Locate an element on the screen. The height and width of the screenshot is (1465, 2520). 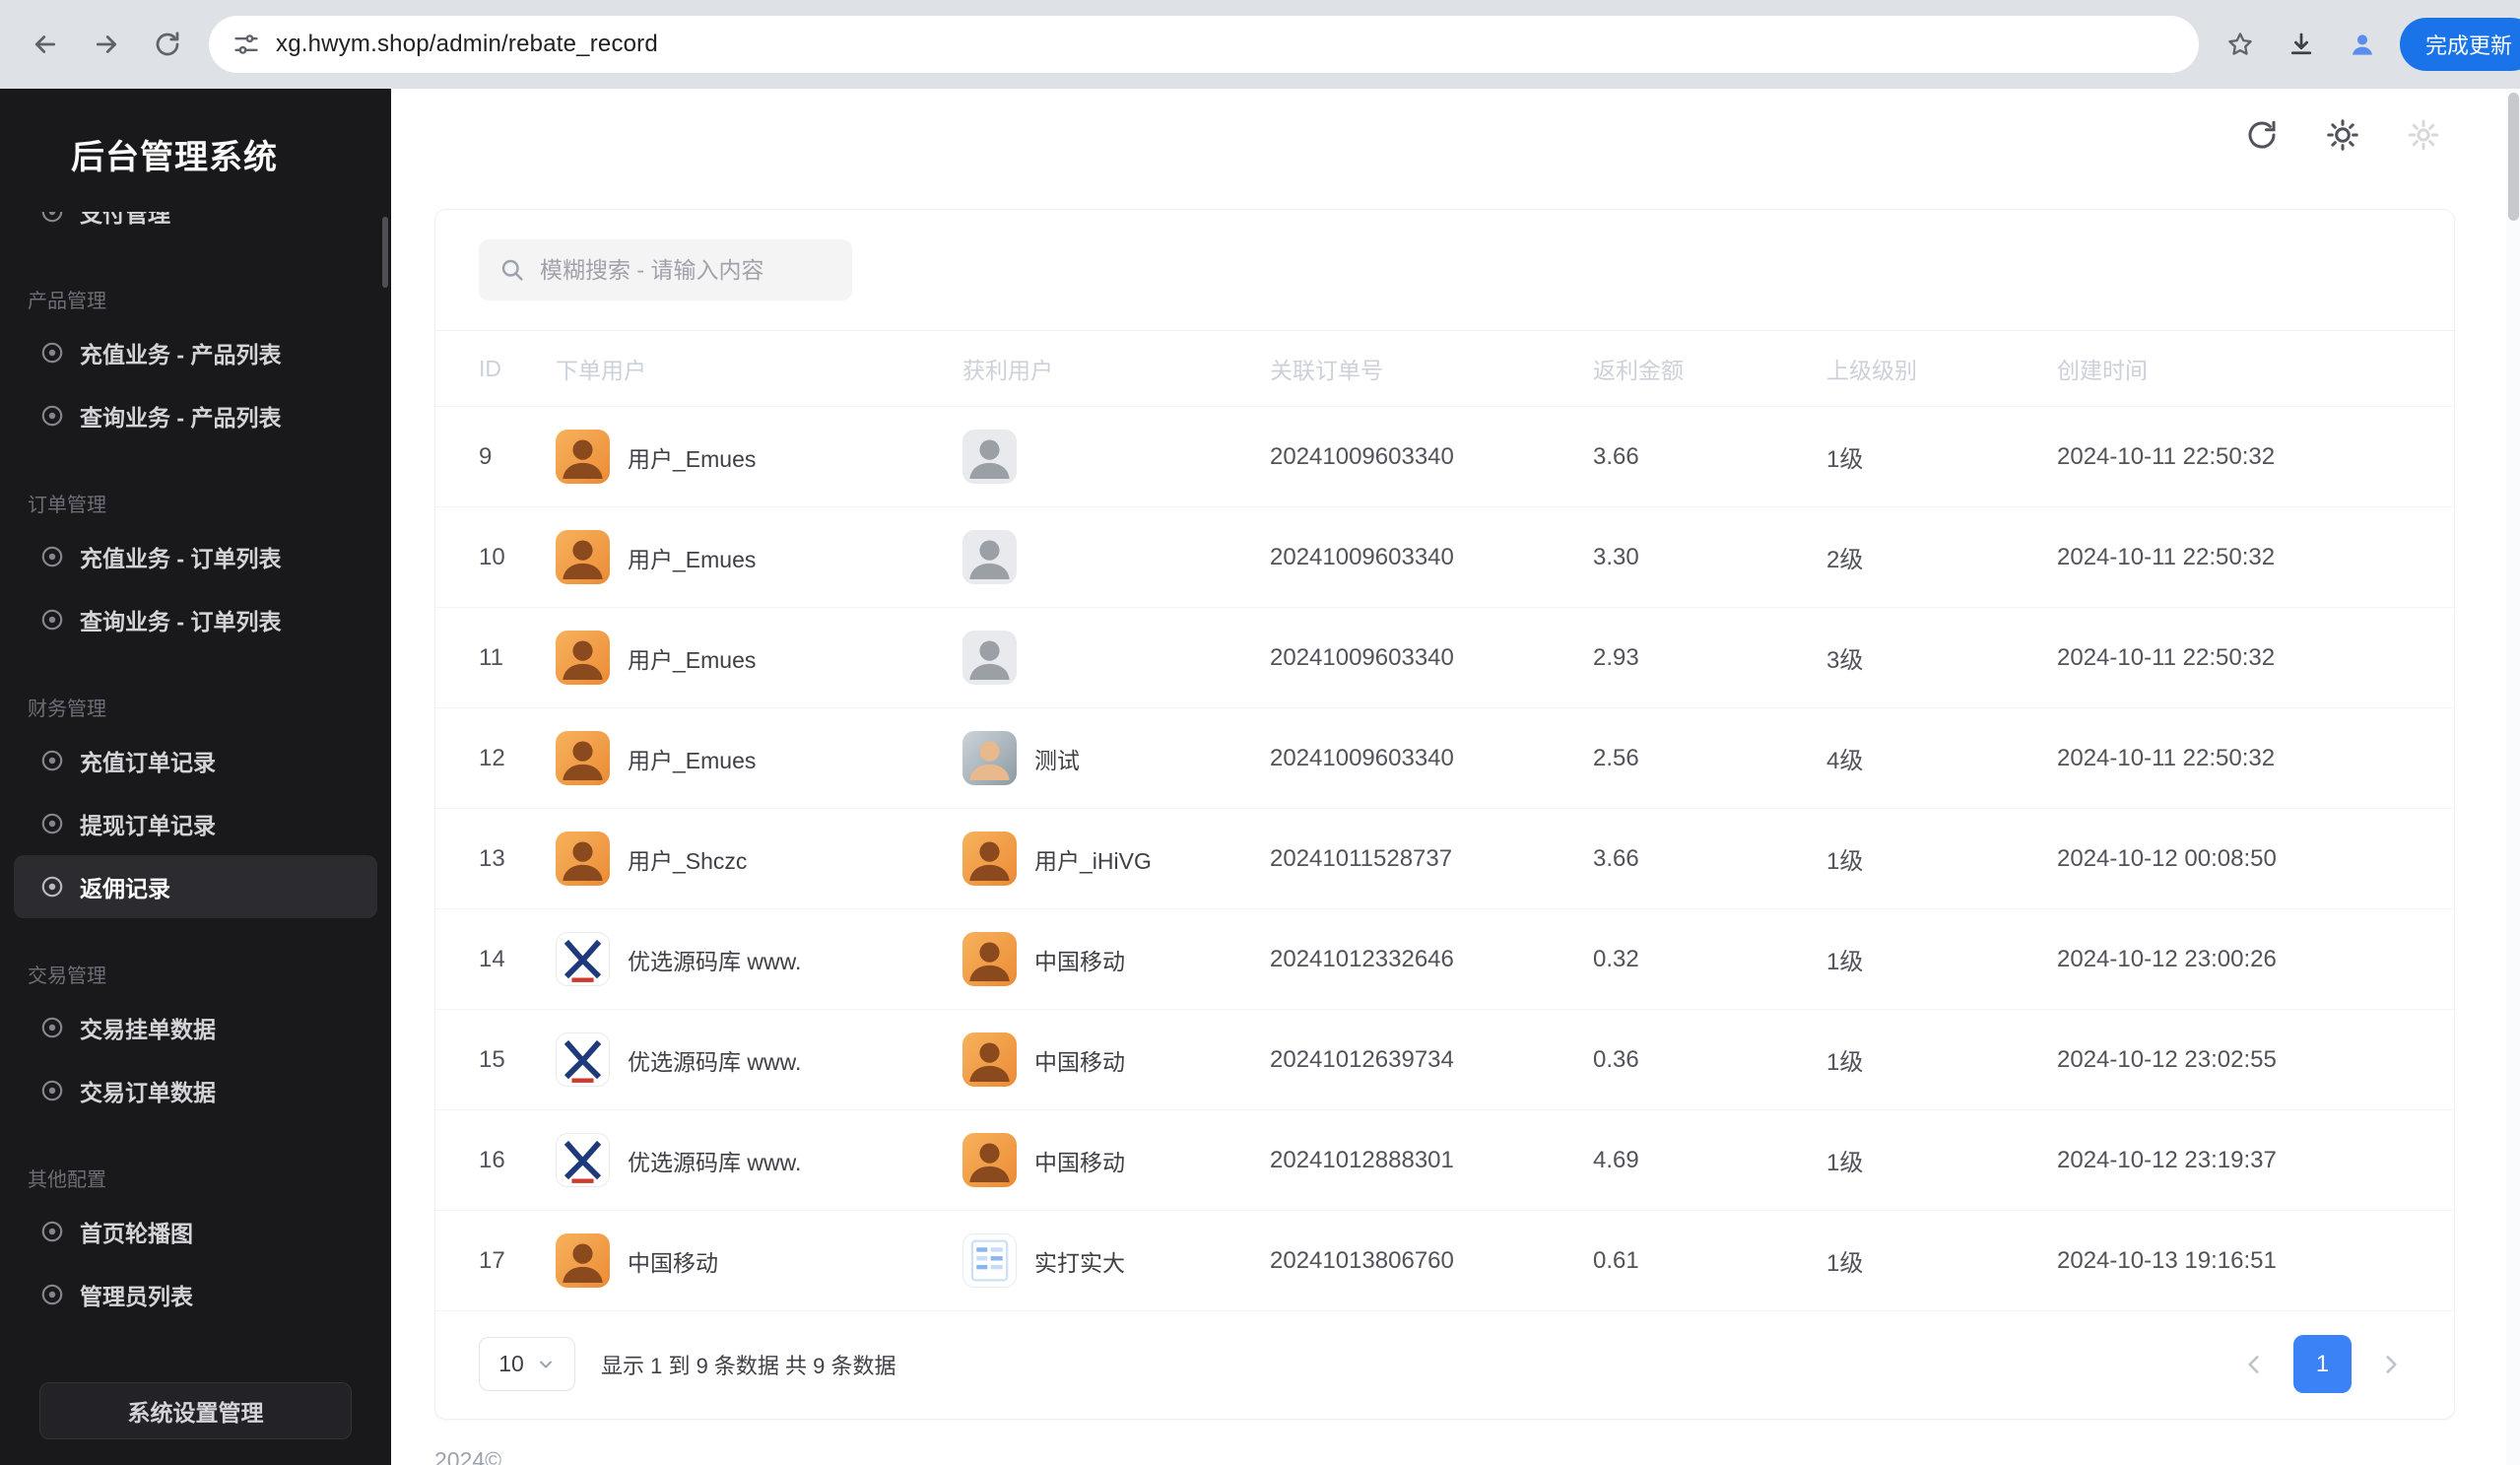
profit-user-name: 测试 is located at coordinates (1057, 760).